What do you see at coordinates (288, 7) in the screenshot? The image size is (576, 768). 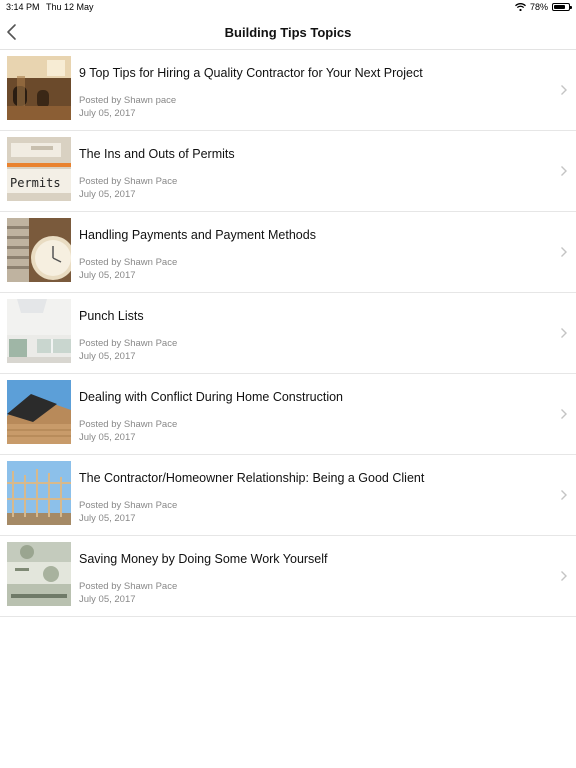 I see `status-bar: 3:14 PM Thu 12 May 78%` at bounding box center [288, 7].